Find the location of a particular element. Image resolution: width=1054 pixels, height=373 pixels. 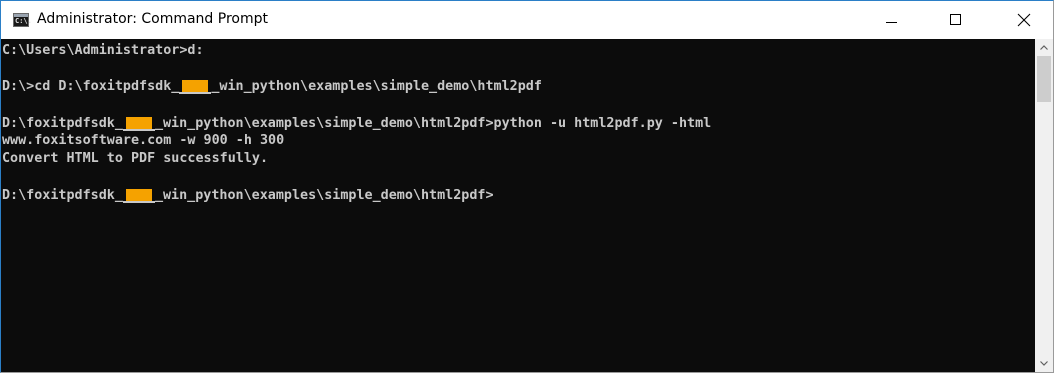

maximize-icon is located at coordinates (955, 19).